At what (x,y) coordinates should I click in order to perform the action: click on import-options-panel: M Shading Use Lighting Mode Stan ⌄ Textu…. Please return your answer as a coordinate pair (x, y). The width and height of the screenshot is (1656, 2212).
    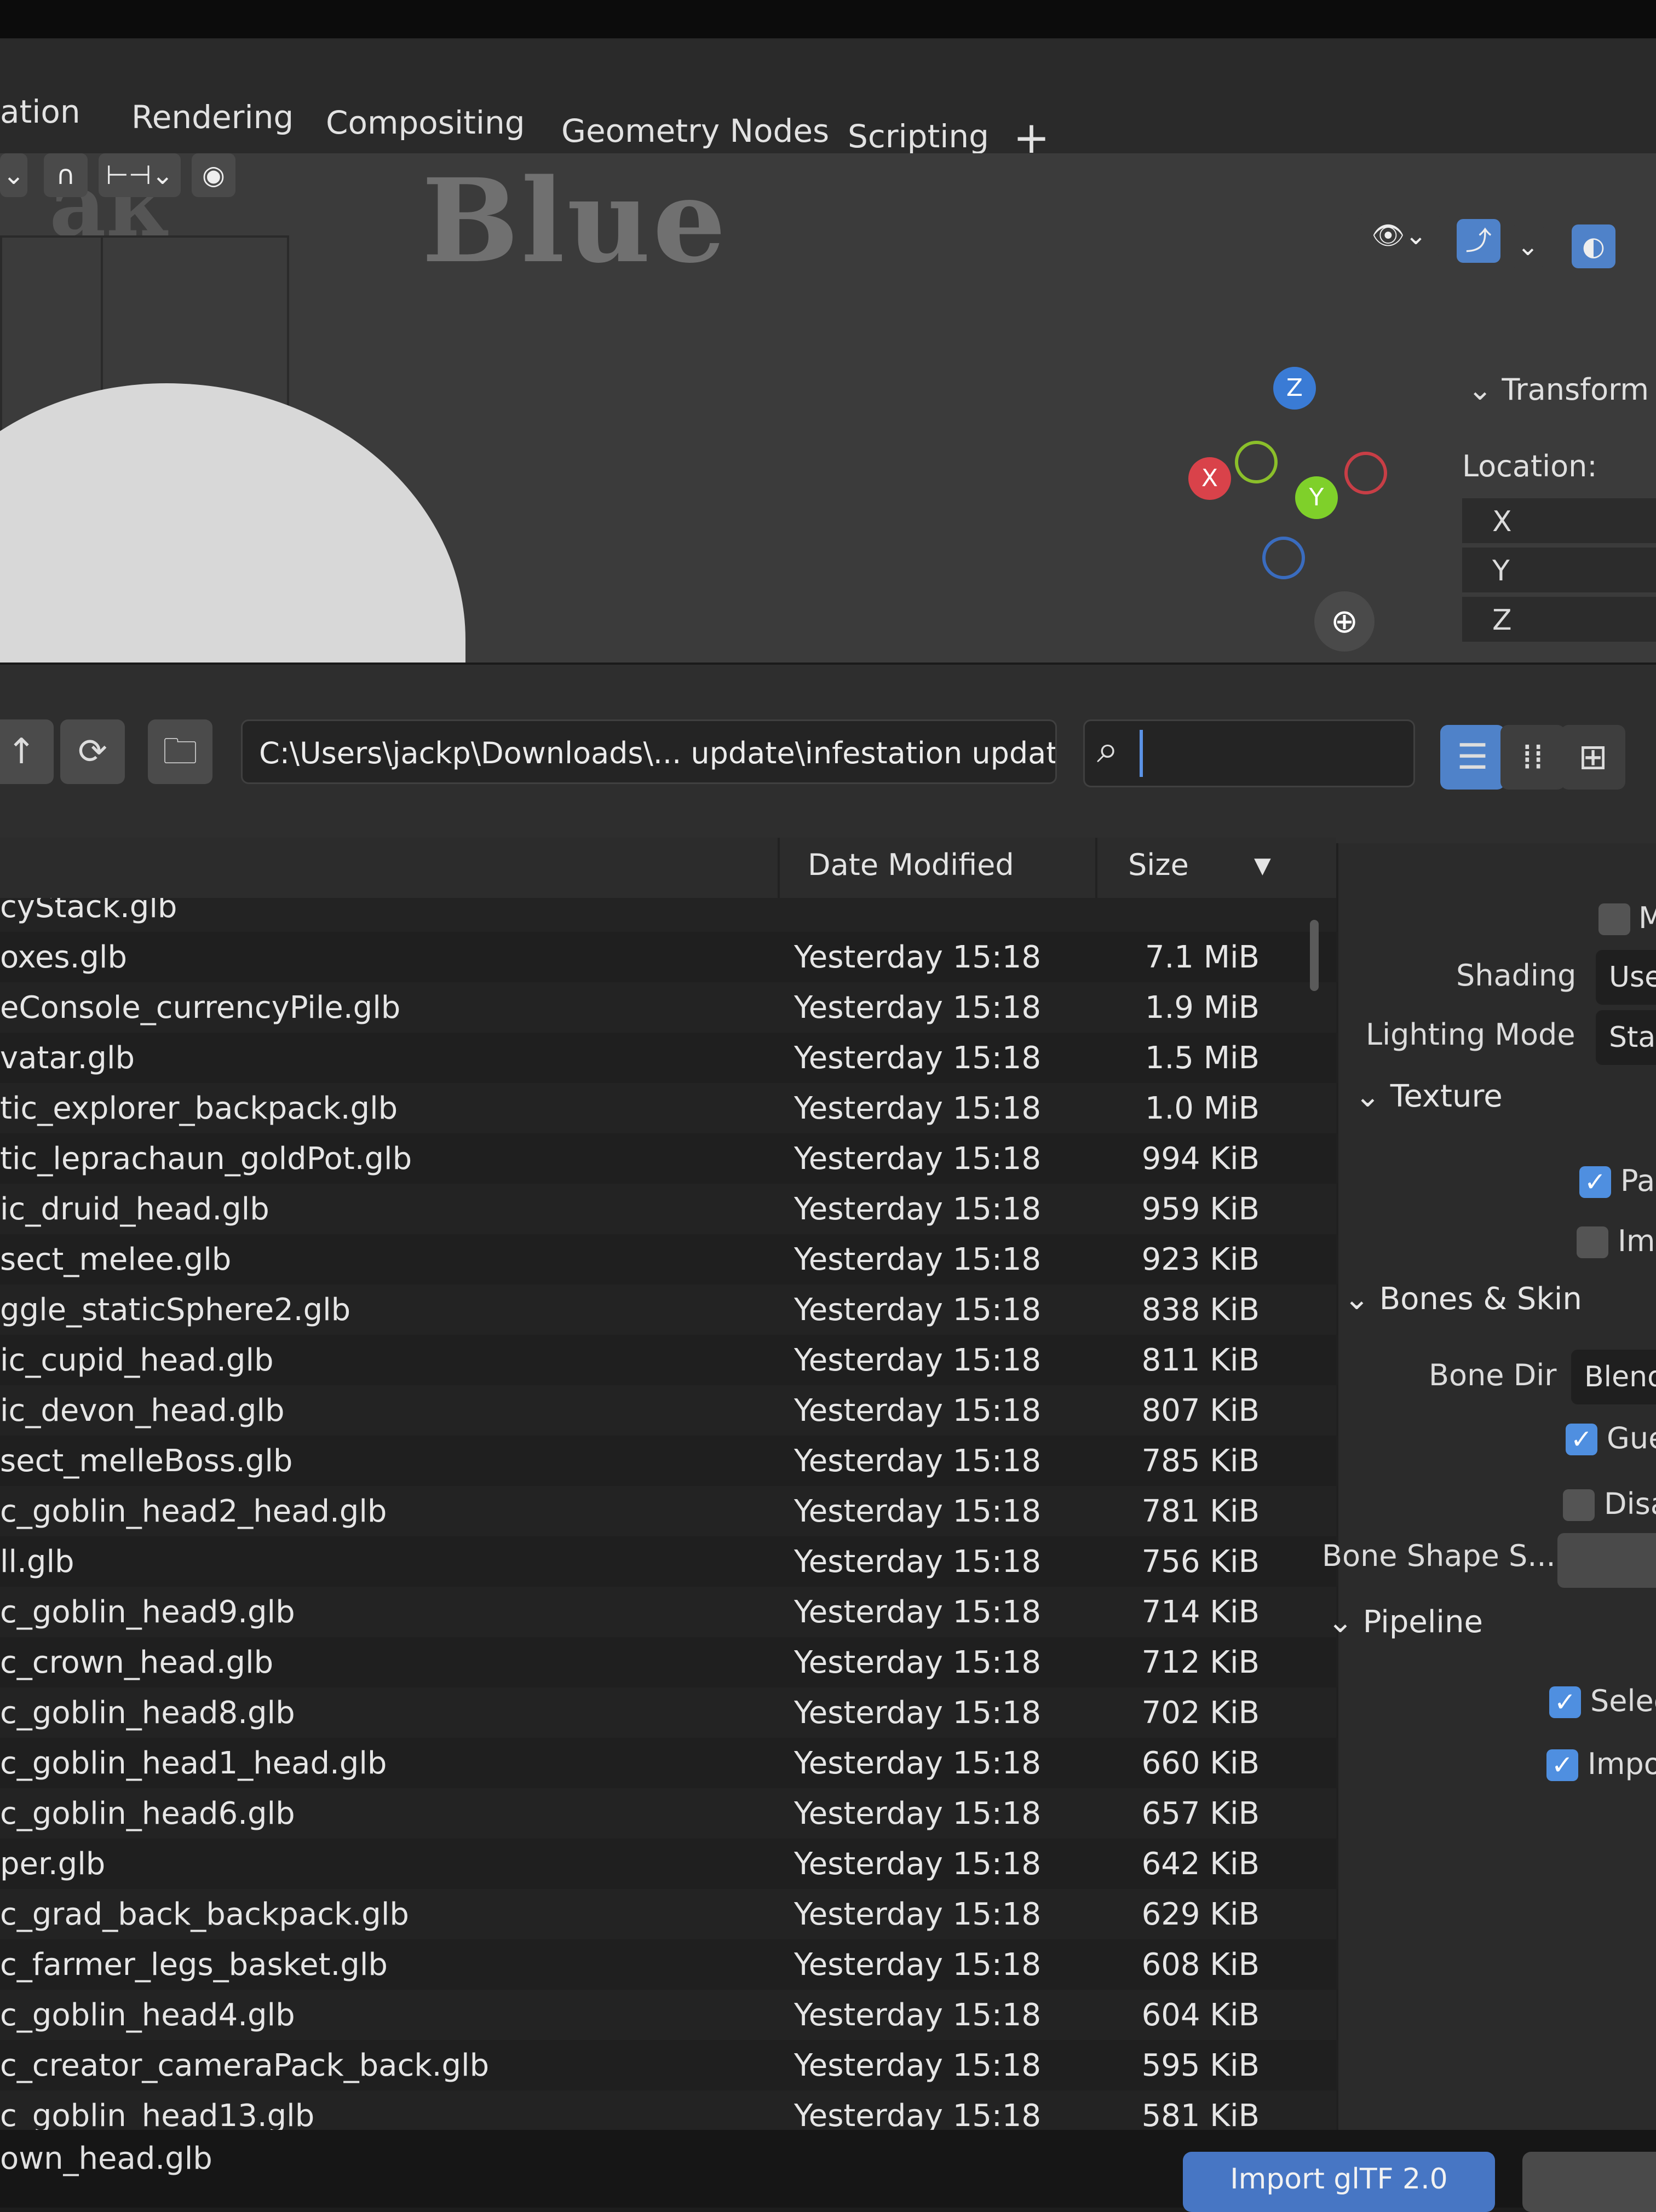
    Looking at the image, I should click on (1489, 1489).